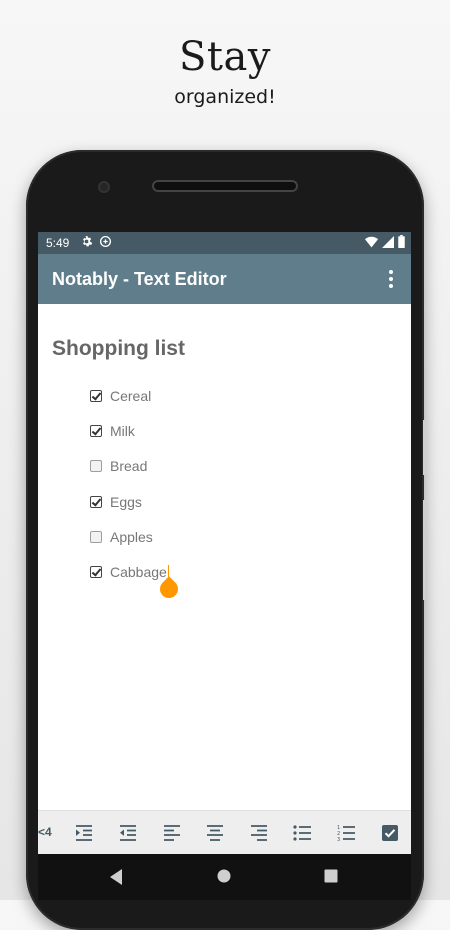 The image size is (450, 930). I want to click on volume-button, so click(424, 447).